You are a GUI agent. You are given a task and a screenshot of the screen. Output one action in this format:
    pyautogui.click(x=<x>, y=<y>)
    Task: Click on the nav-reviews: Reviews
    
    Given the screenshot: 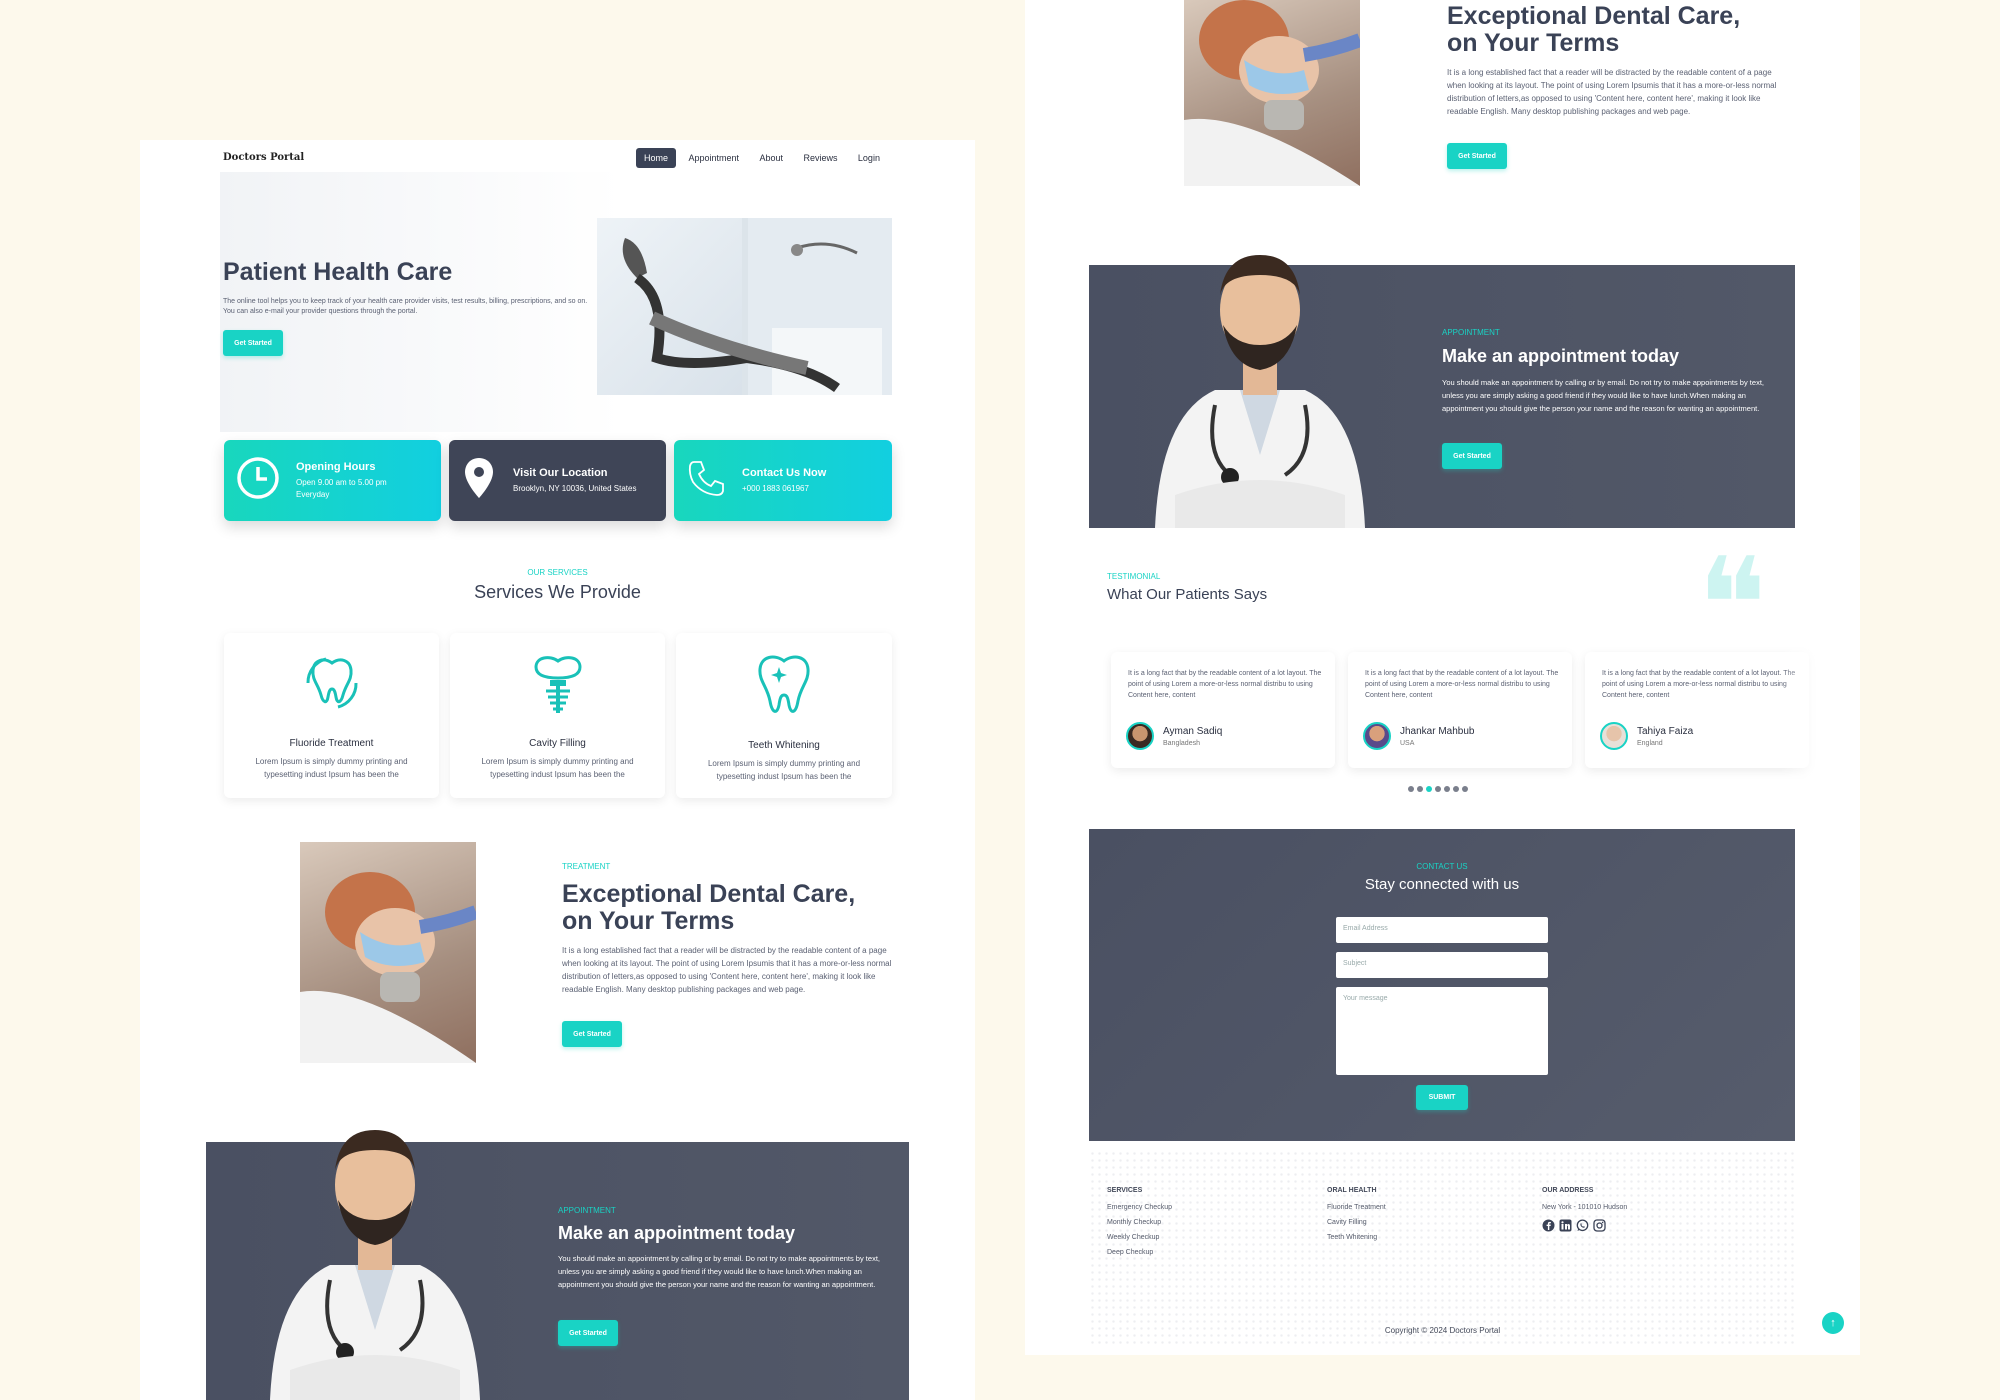 What is the action you would take?
    pyautogui.click(x=820, y=158)
    